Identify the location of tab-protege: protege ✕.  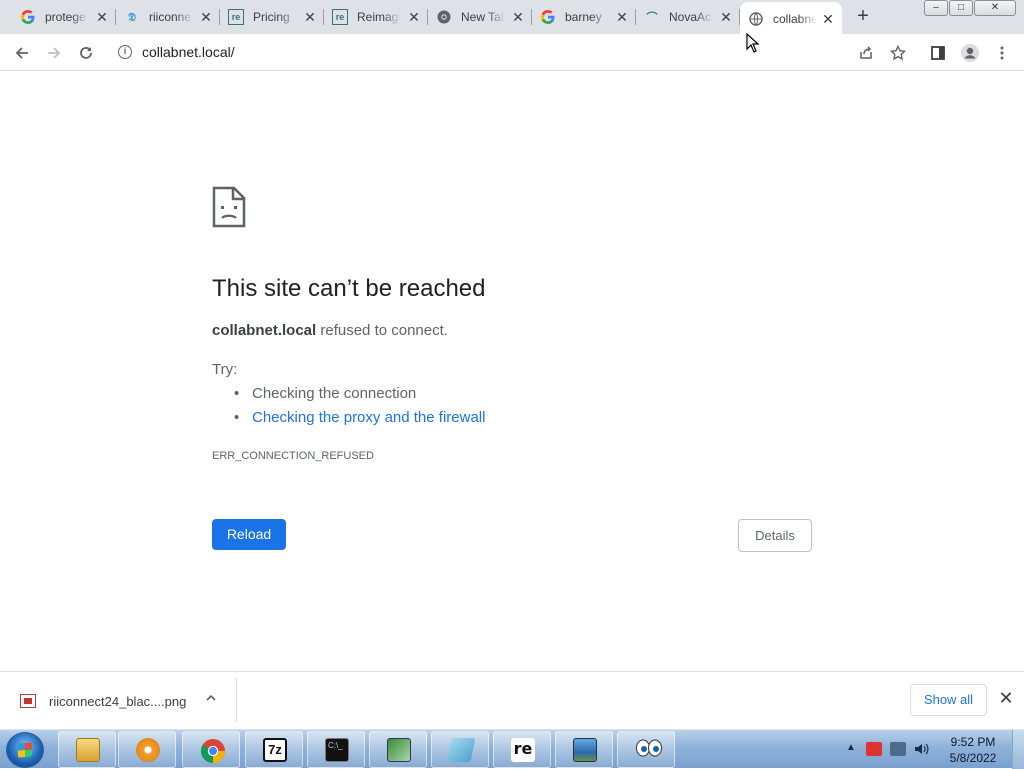
(64, 17).